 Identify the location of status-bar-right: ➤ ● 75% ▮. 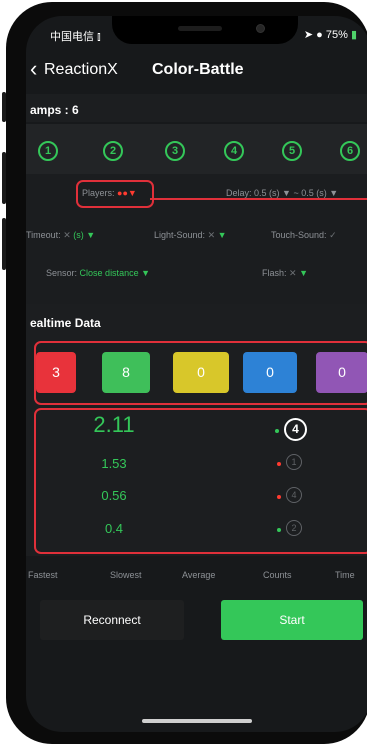
(330, 34).